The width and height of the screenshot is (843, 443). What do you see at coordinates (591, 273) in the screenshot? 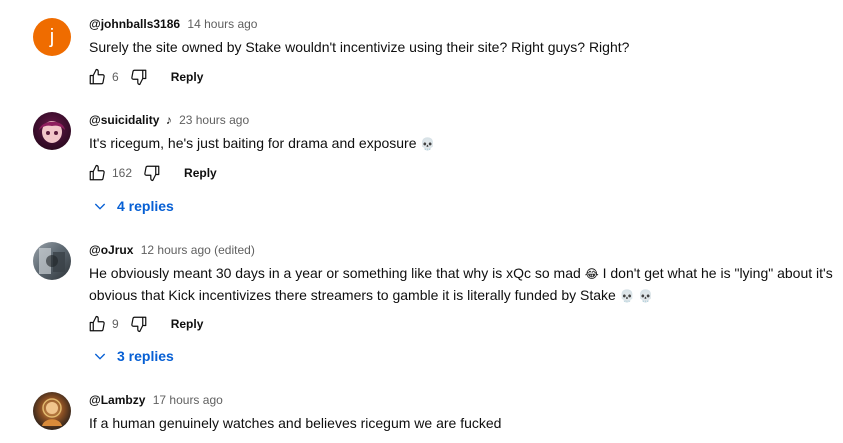
I see `laughing-emoji: 😂` at bounding box center [591, 273].